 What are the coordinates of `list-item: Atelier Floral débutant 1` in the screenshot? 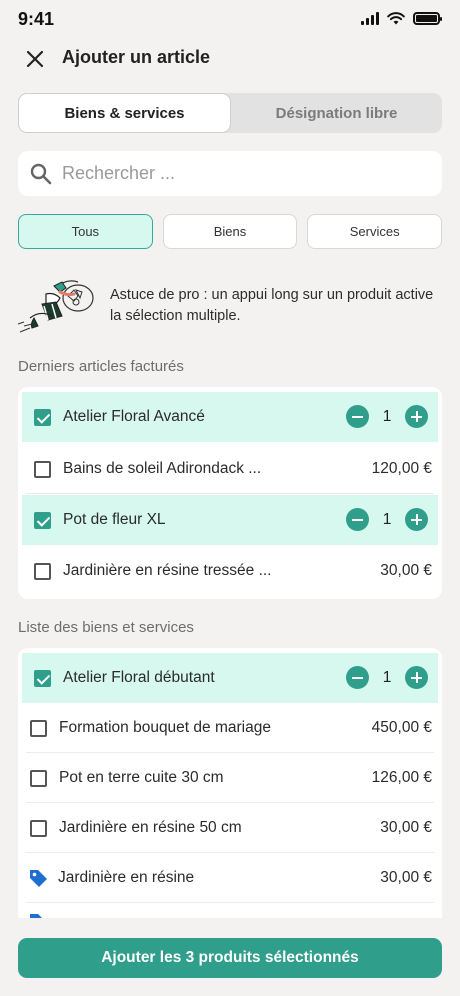 It's located at (230, 678).